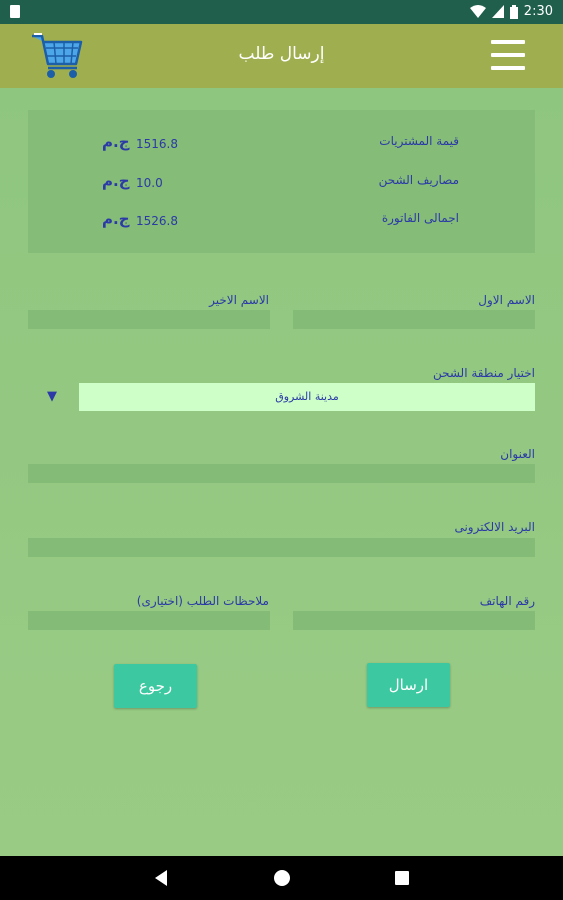  Describe the element at coordinates (497, 11) in the screenshot. I see `signal-icon` at that location.